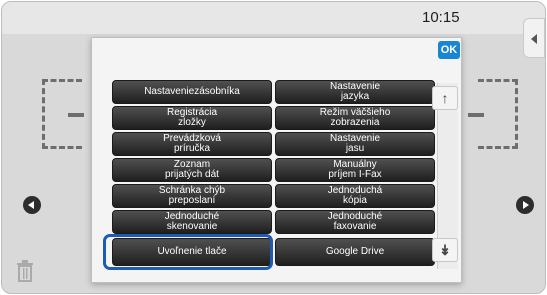  What do you see at coordinates (192, 170) in the screenshot?
I see `tile-zoznam-prijatych-dat: Zoznam prijatých dát` at bounding box center [192, 170].